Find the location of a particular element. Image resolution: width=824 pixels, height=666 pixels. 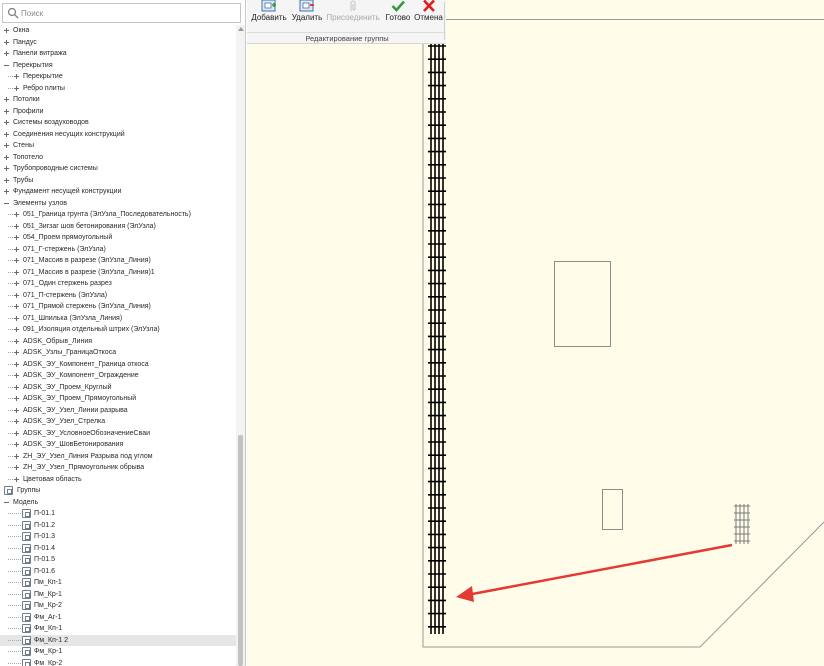

tree-item: 071_Массив в разрезе (ЭлУзла_Линия) is located at coordinates (118, 261).